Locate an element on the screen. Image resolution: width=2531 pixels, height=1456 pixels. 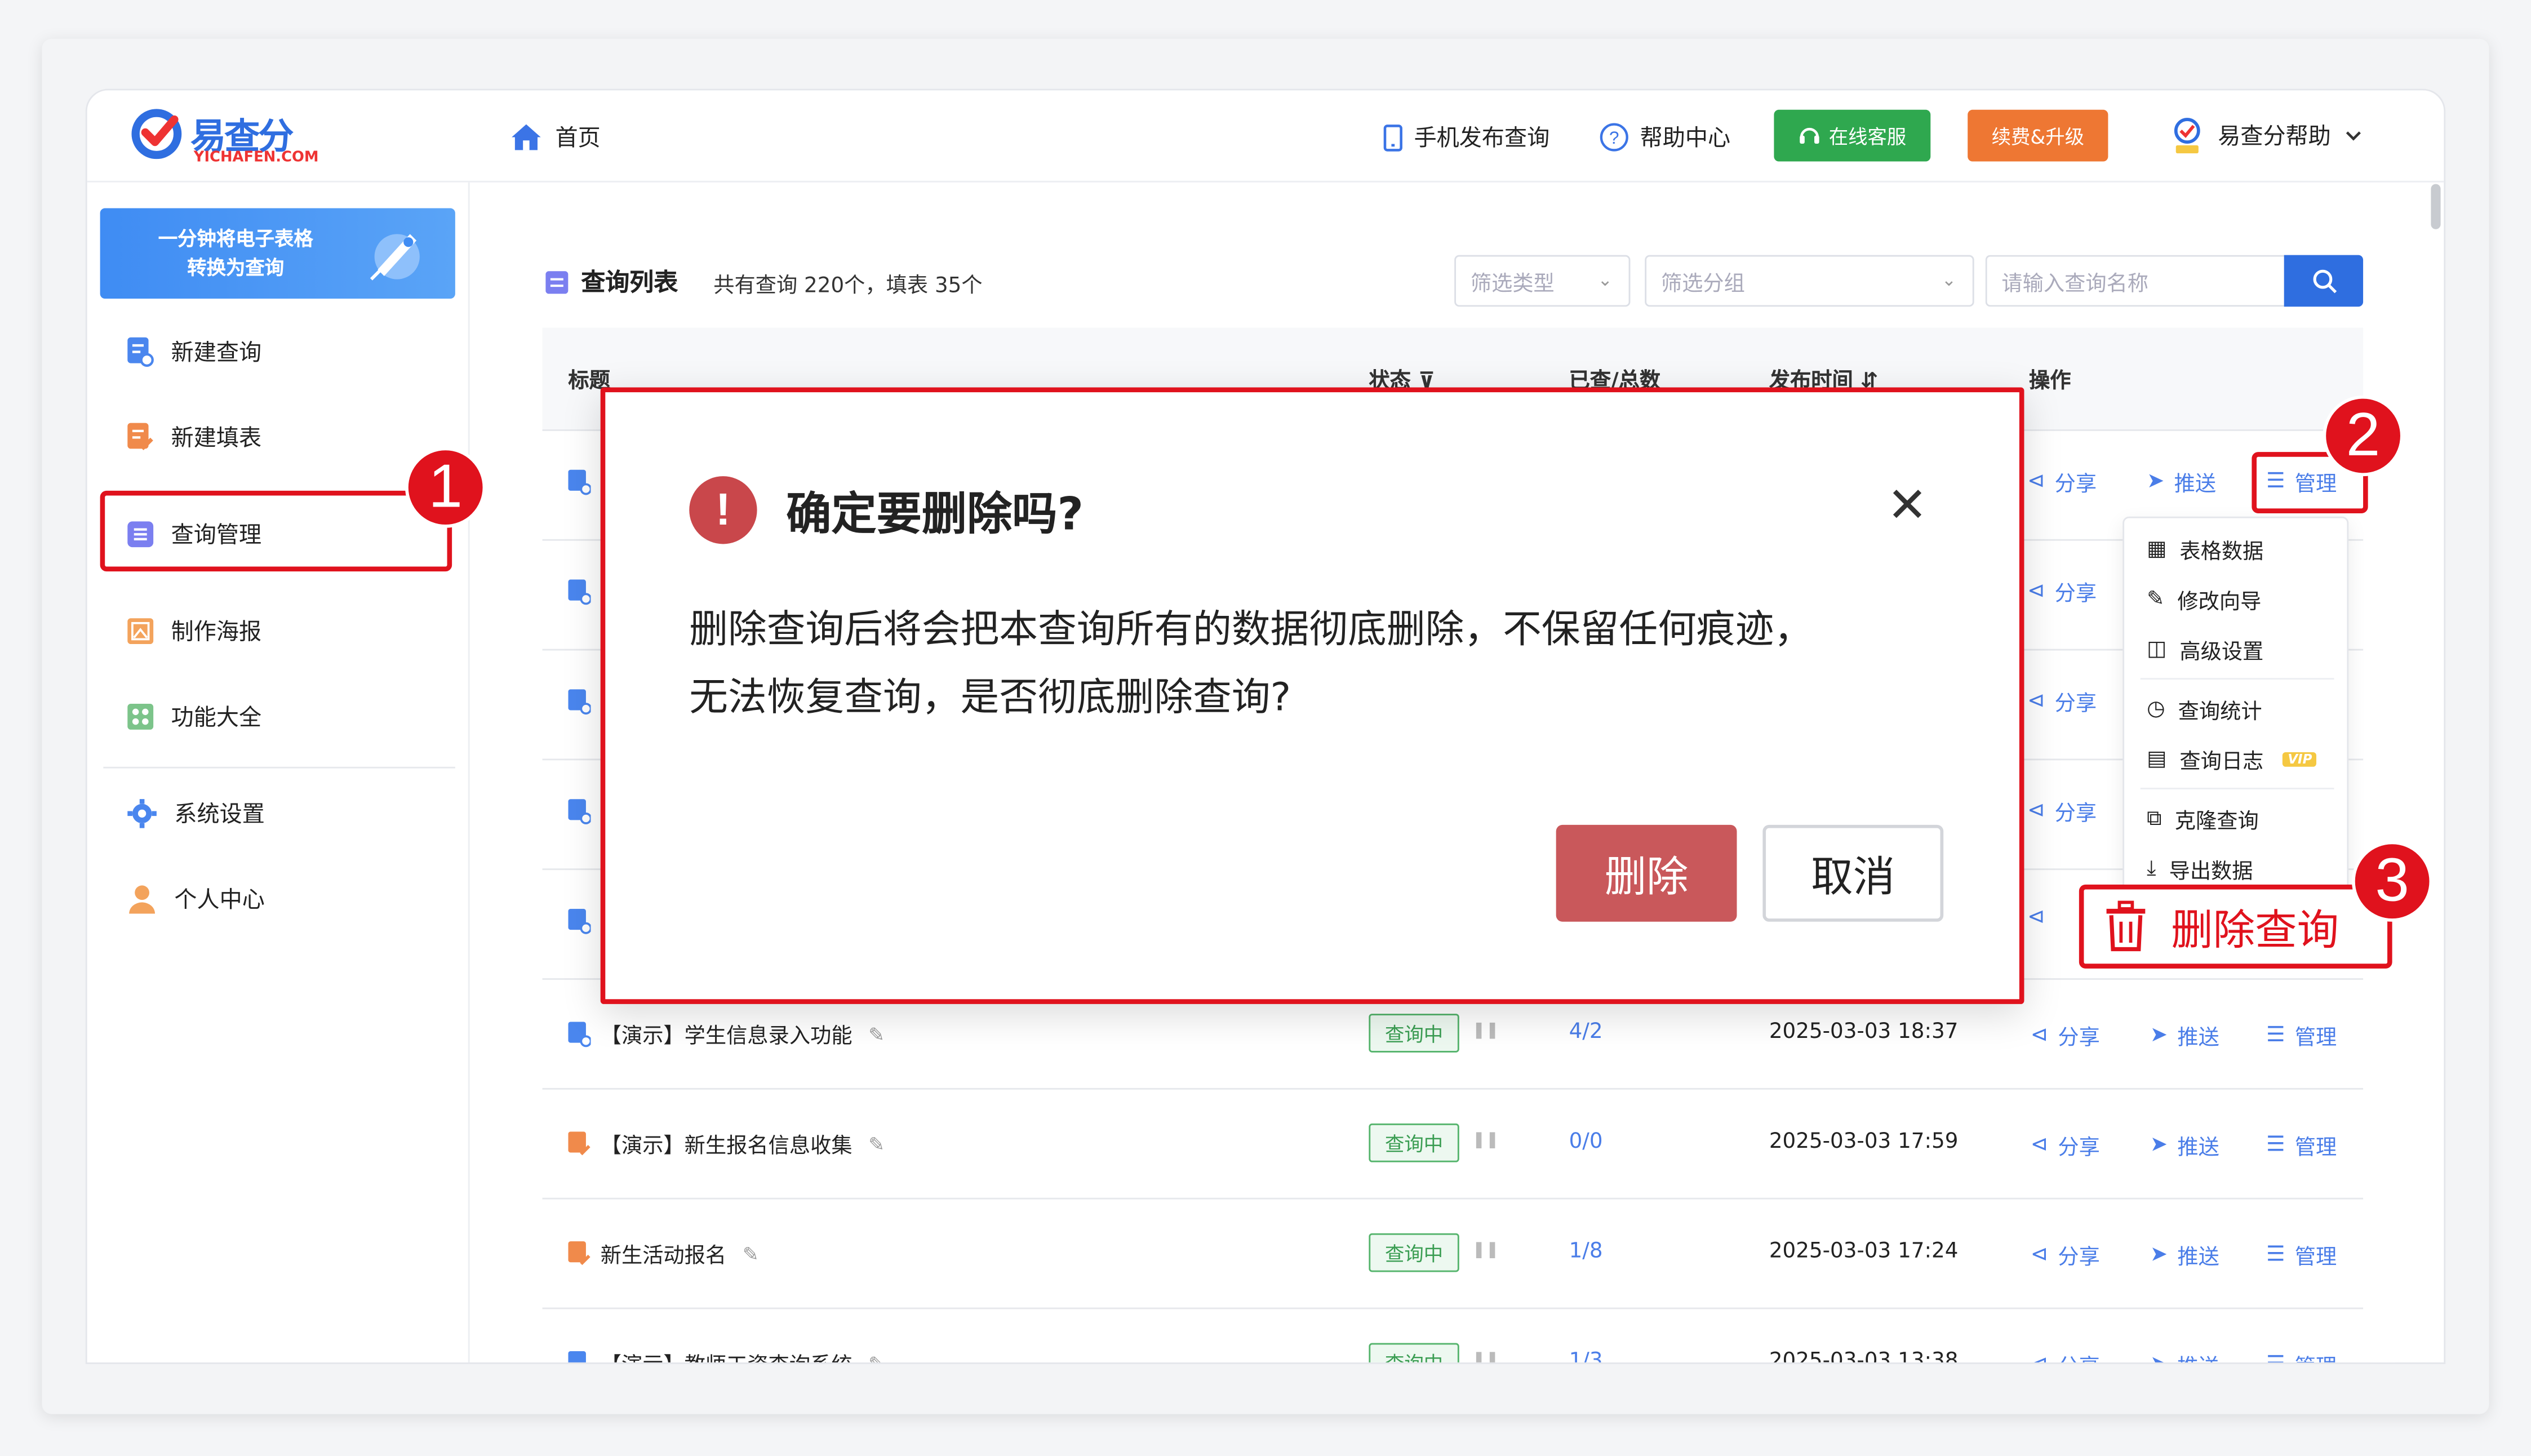
nav-help-center: ? 帮助中心 is located at coordinates (1665, 137).